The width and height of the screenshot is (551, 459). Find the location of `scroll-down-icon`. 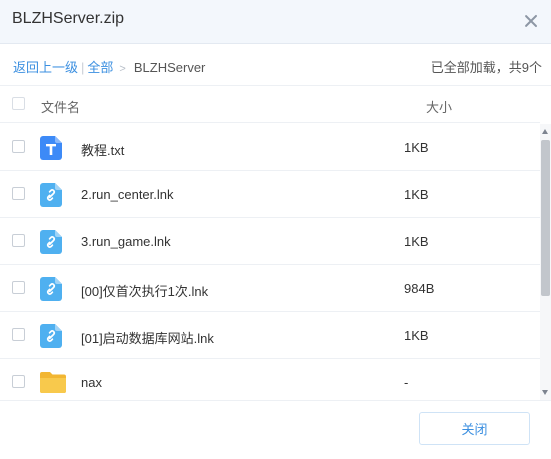

scroll-down-icon is located at coordinates (545, 392).